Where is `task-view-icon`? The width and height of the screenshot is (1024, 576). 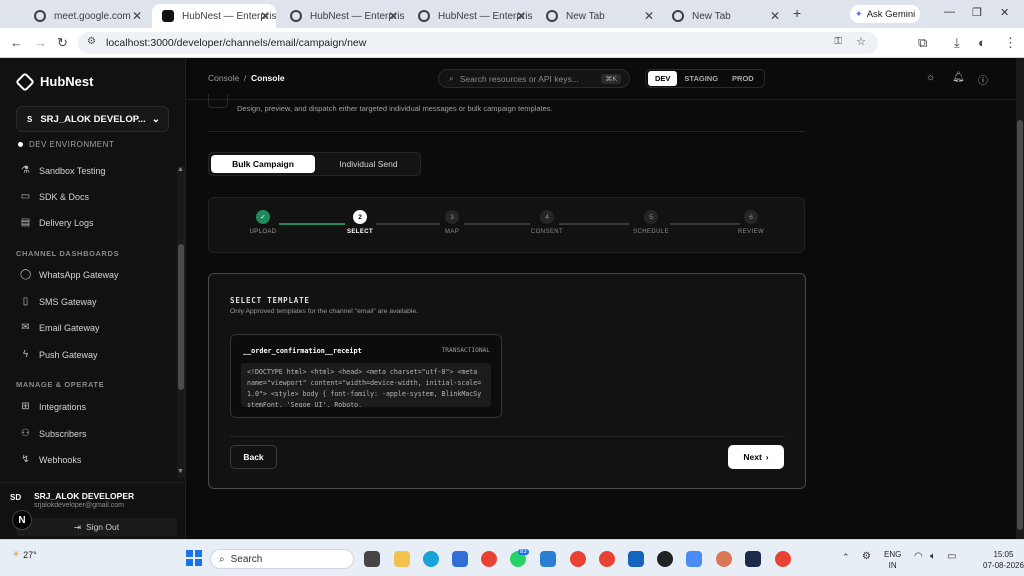
task-view-icon is located at coordinates (372, 559).